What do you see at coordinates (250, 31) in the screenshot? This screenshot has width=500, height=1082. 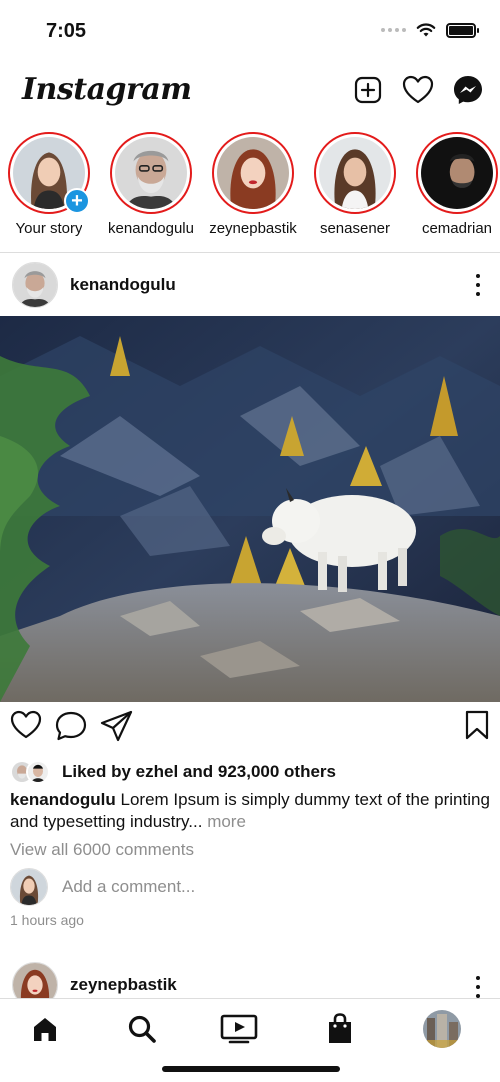 I see `status-bar: 7:05` at bounding box center [250, 31].